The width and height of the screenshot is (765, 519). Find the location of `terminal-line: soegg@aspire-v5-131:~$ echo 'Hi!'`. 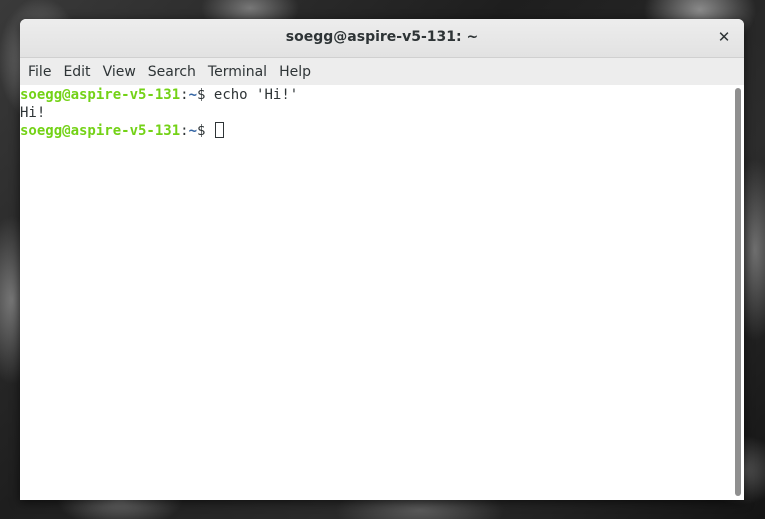

terminal-line: soegg@aspire-v5-131:~$ echo 'Hi!' is located at coordinates (376, 95).